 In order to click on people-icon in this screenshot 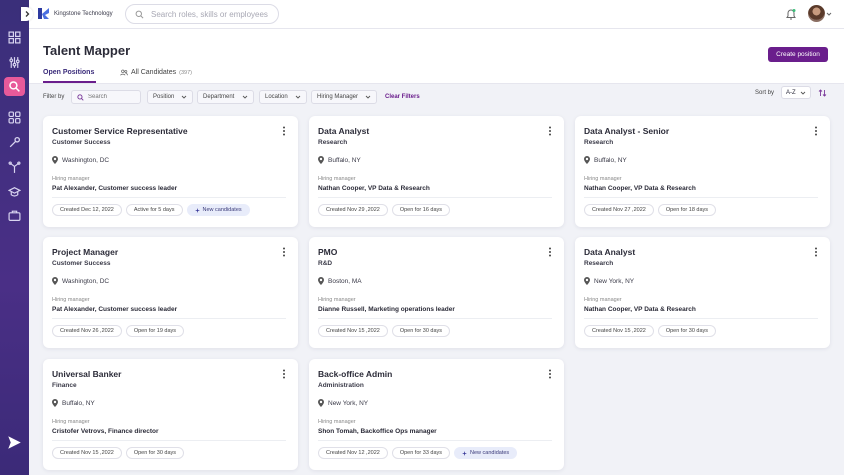, I will do `click(124, 72)`.